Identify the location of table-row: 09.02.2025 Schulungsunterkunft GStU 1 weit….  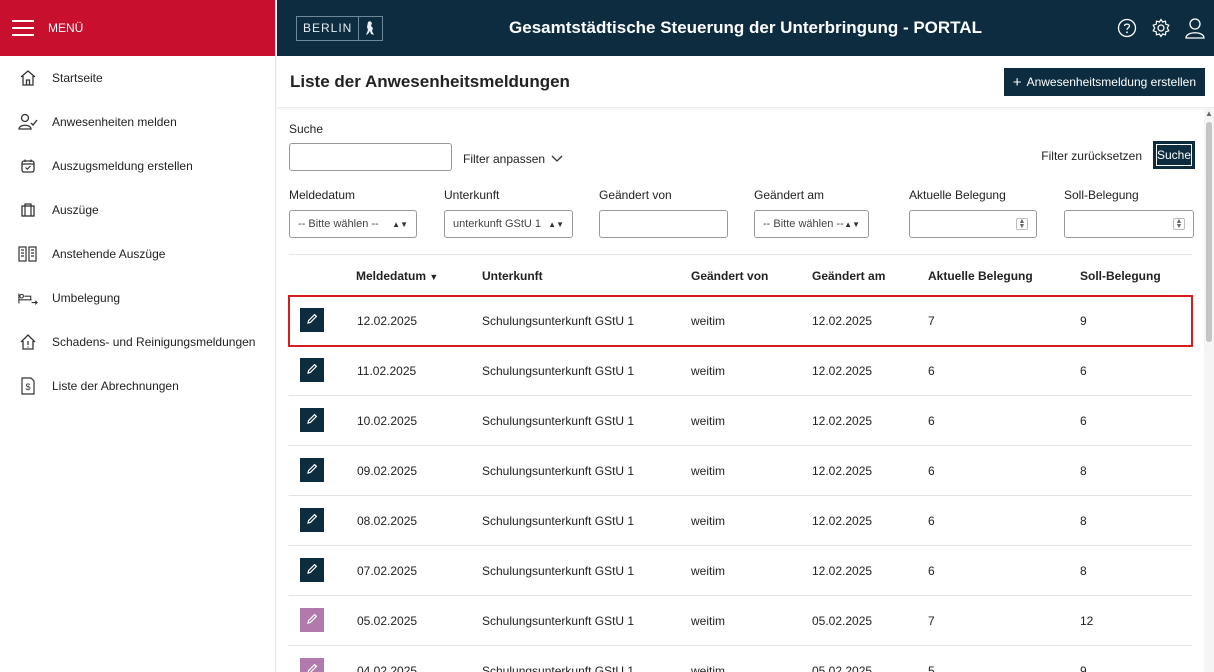
(740, 471).